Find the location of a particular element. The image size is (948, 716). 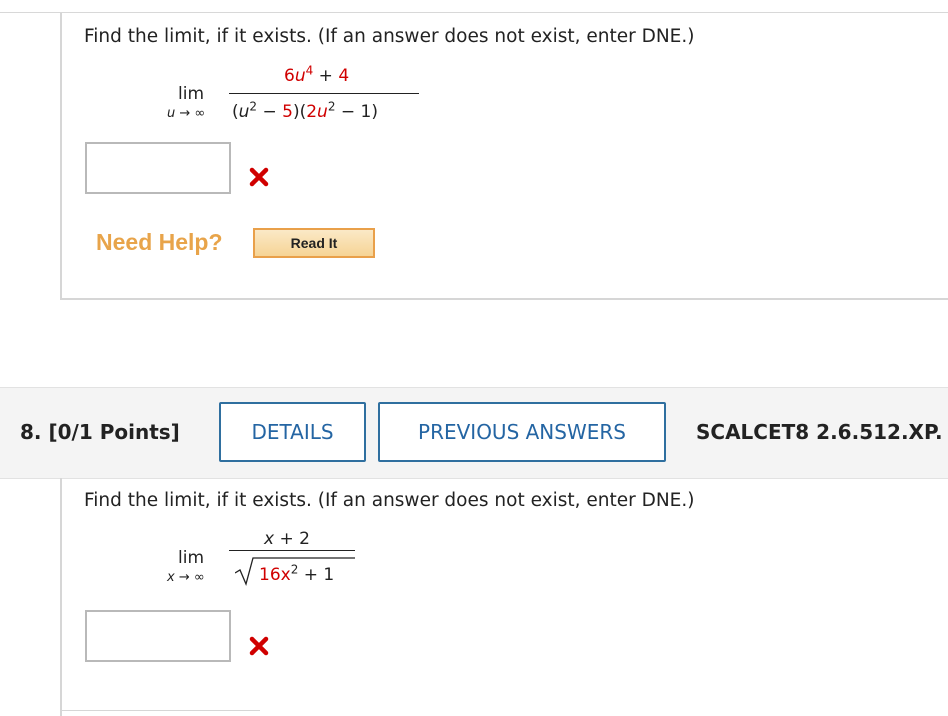

read-it-button: Read It is located at coordinates (314, 243).